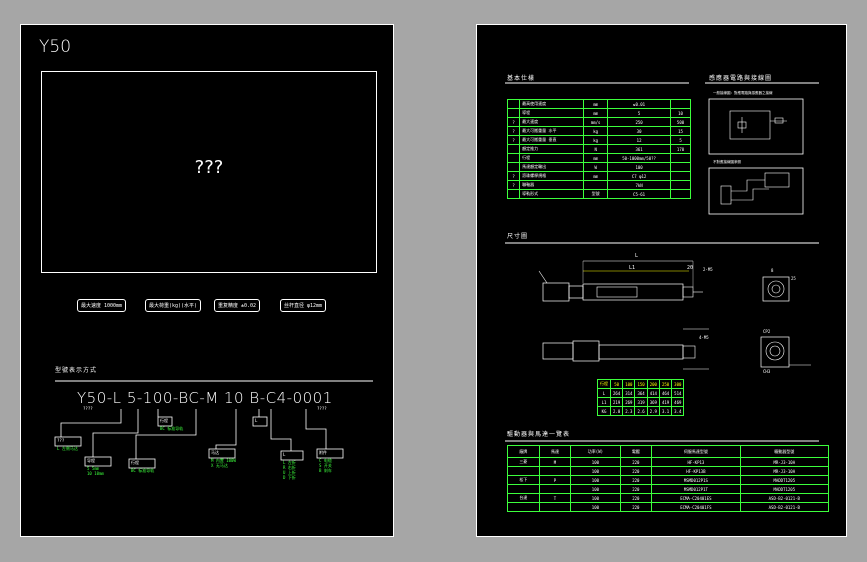  Describe the element at coordinates (616, 402) in the screenshot. I see `table-cell: 219` at that location.